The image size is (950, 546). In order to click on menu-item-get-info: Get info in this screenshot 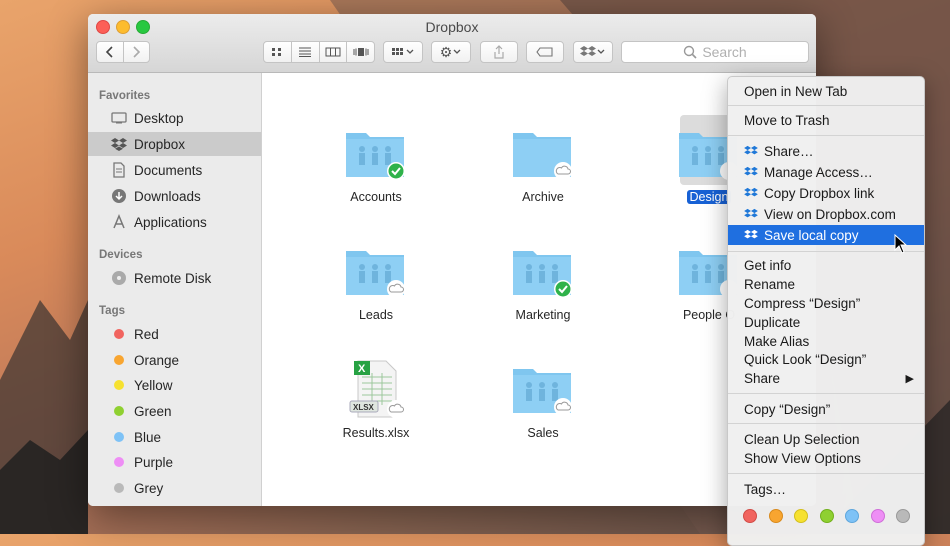, I will do `click(826, 265)`.